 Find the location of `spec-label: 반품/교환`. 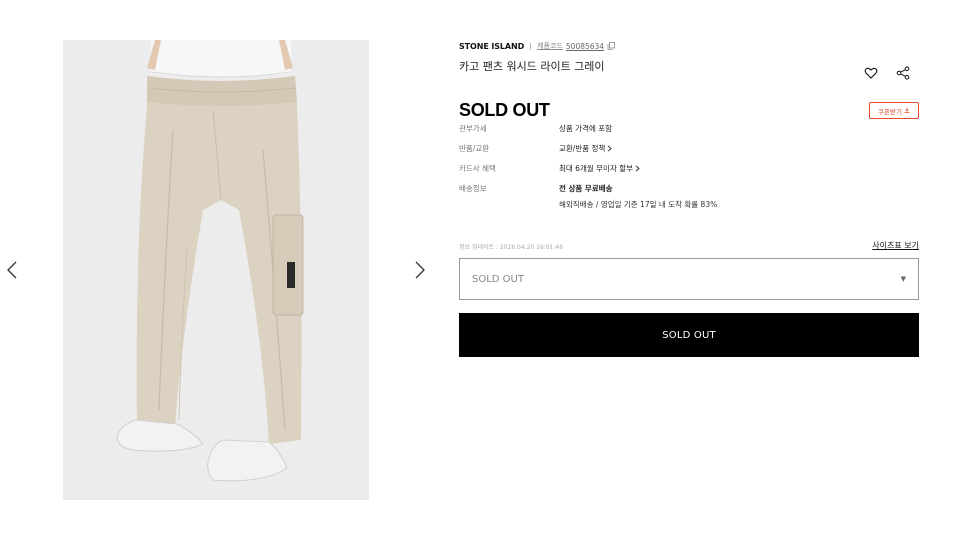

spec-label: 반품/교환 is located at coordinates (474, 148).